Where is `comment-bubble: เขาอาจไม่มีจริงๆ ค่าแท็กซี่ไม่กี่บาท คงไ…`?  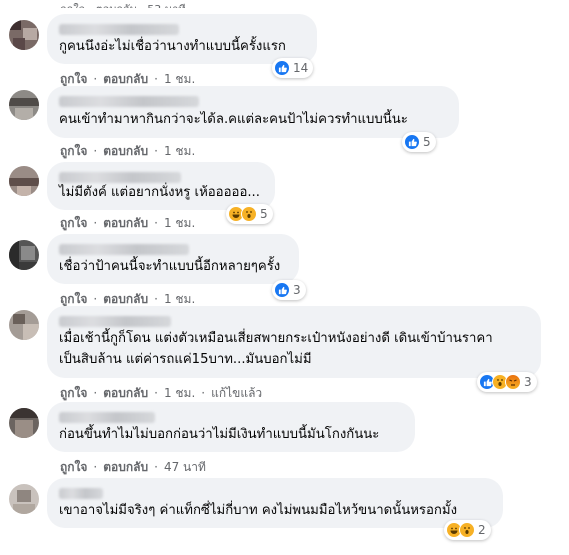
comment-bubble: เขาอาจไม่มีจริงๆ ค่าแท็กซี่ไม่กี่บาท คงไ… is located at coordinates (275, 503).